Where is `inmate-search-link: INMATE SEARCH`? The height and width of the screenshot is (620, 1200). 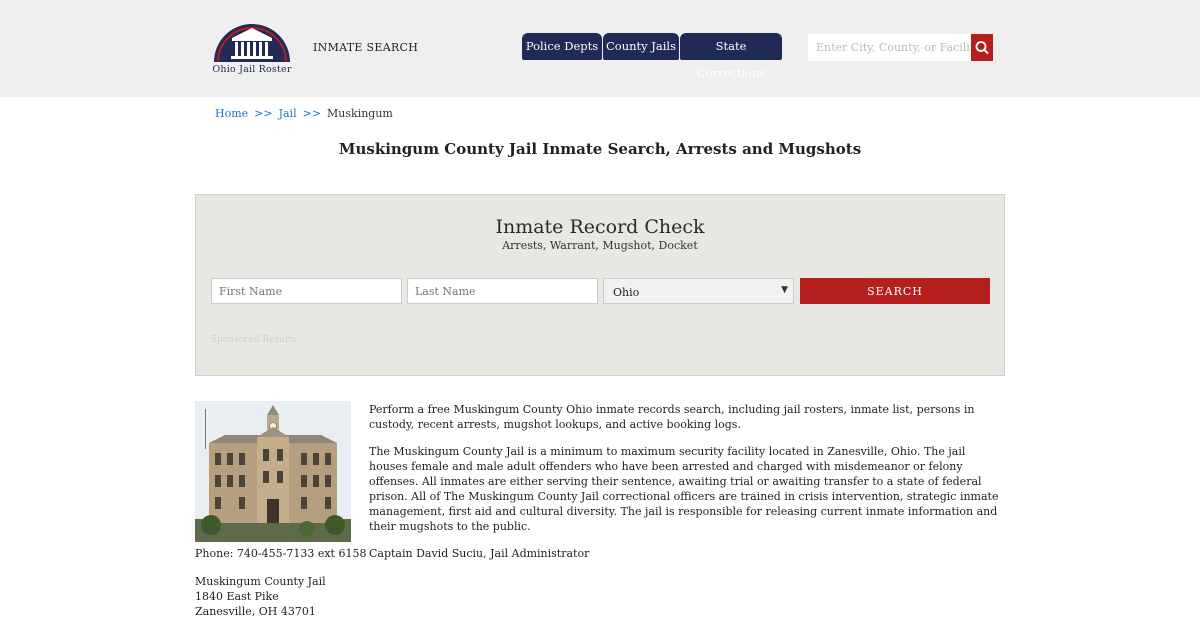 inmate-search-link: INMATE SEARCH is located at coordinates (365, 47).